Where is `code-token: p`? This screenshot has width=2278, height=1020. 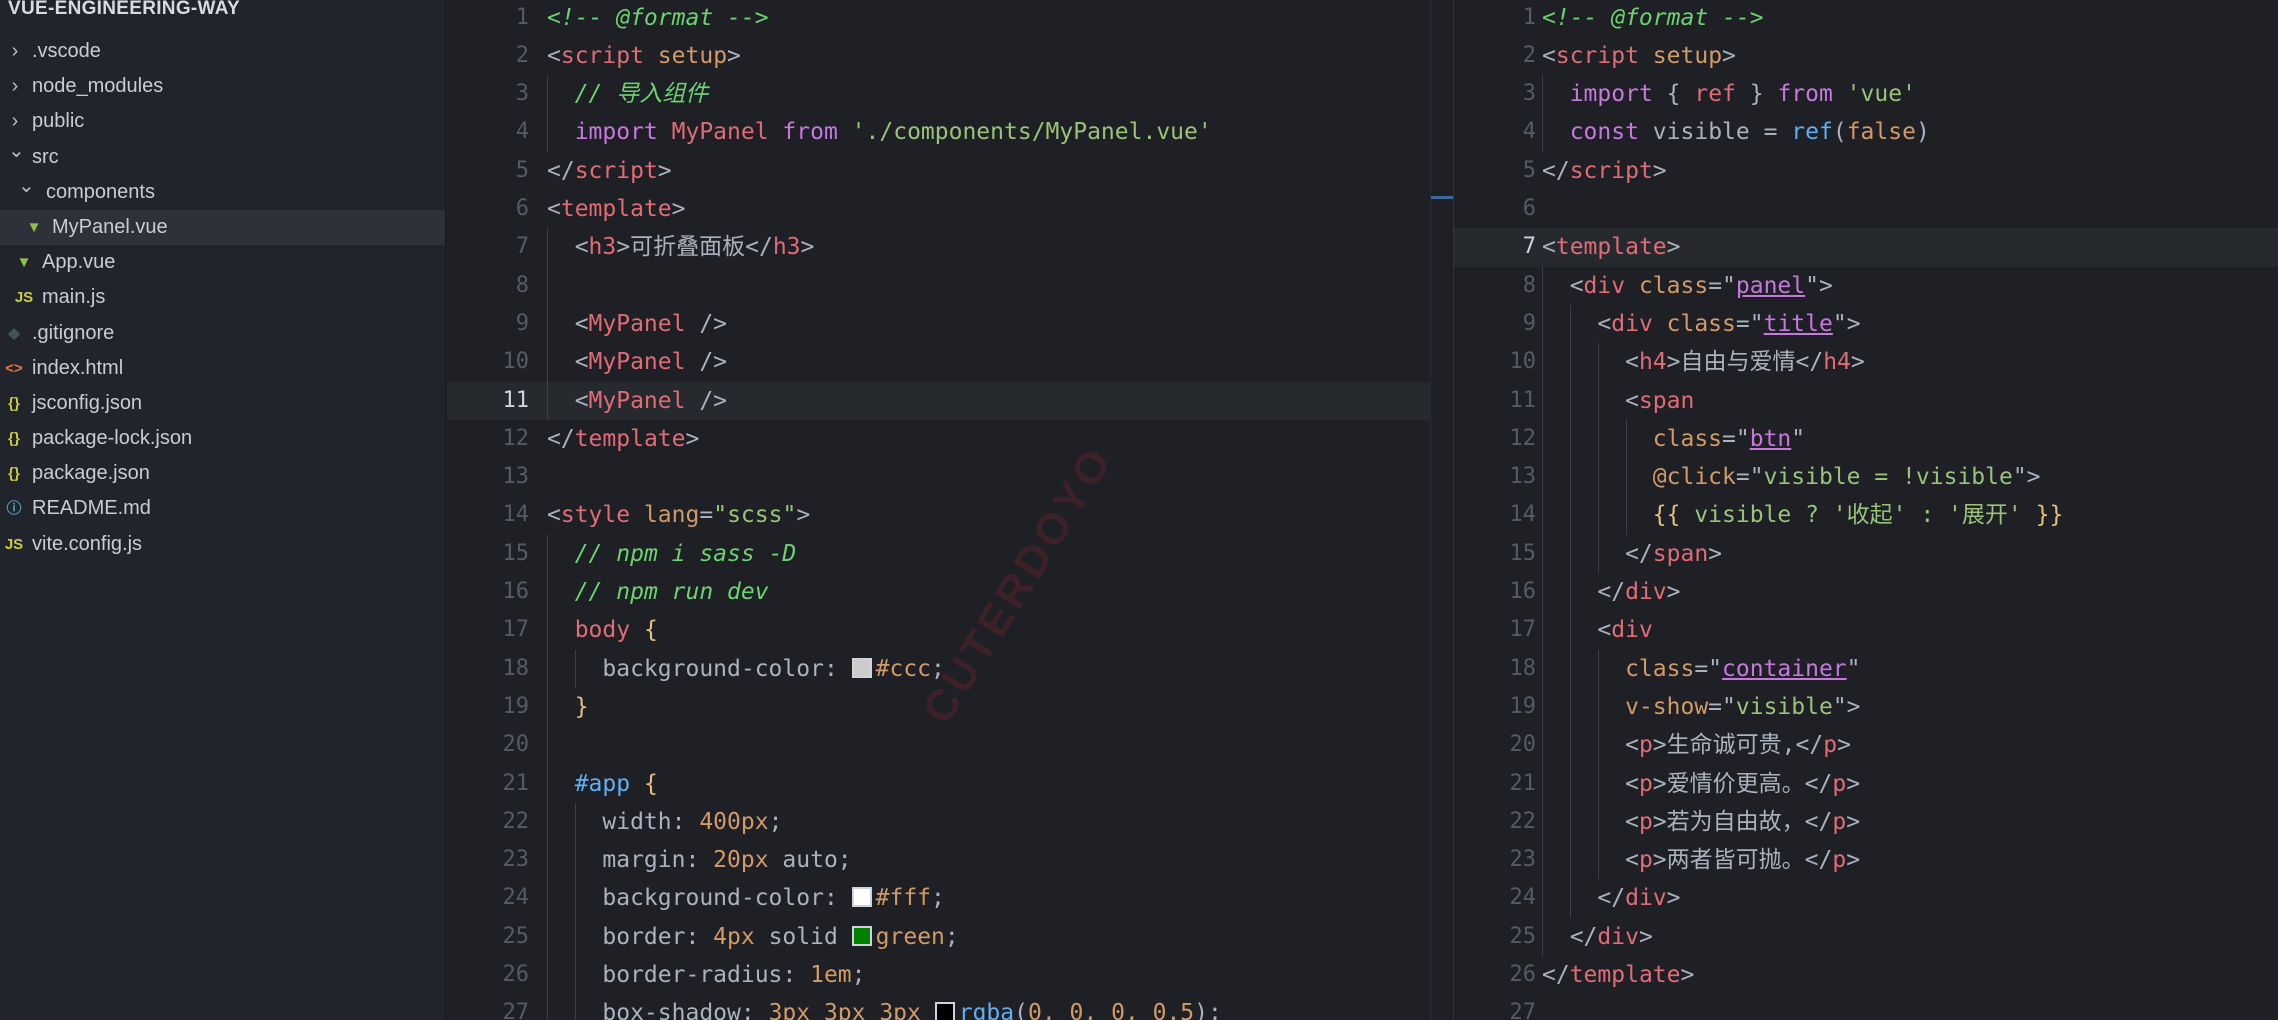 code-token: p is located at coordinates (1645, 783).